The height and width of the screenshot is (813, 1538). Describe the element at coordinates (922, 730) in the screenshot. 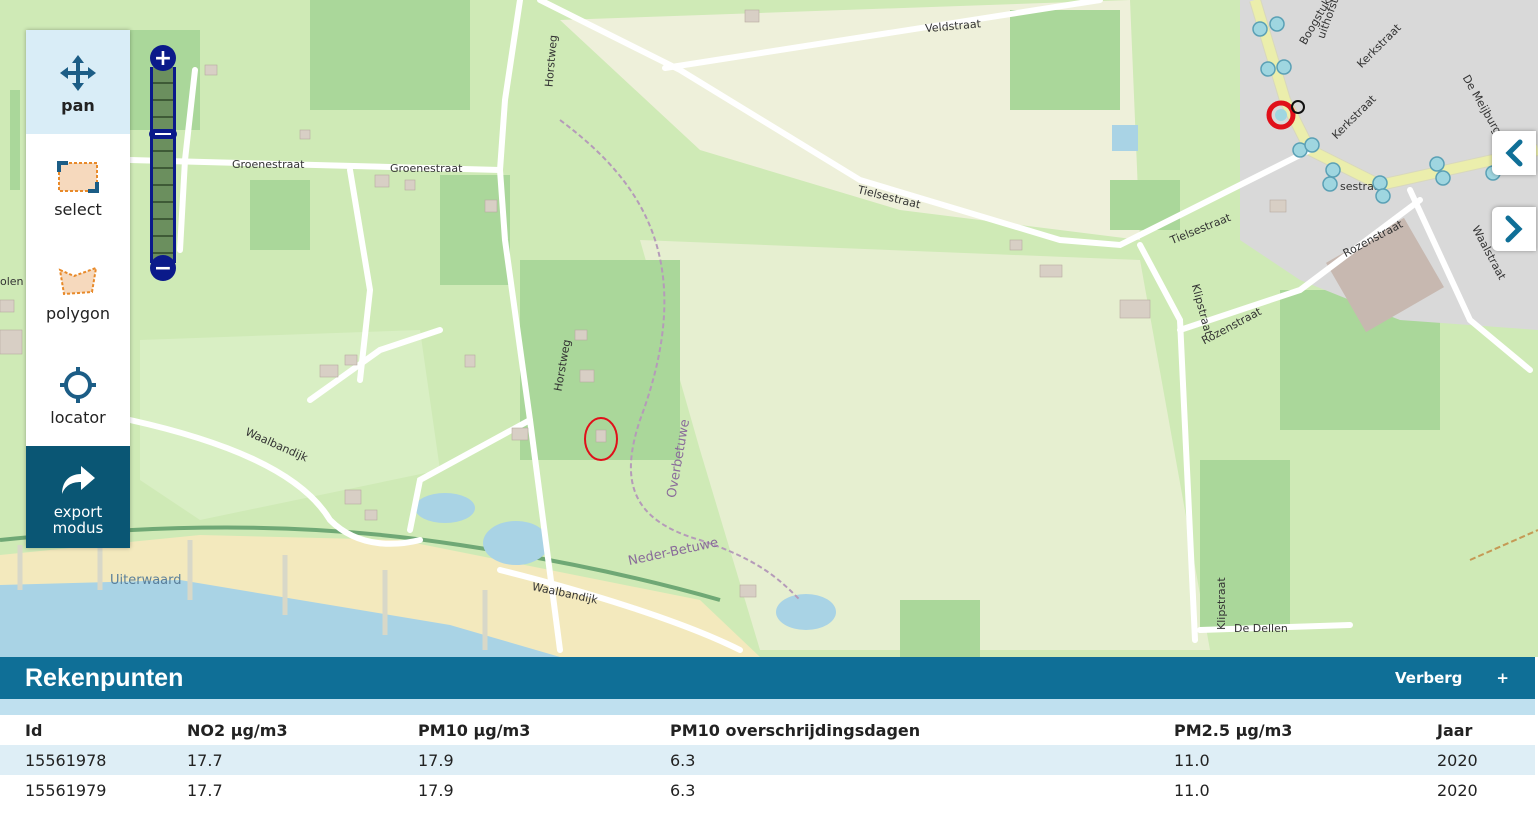

I see `column-header-pm10-days: PM10 overschrijdingsdagen` at that location.